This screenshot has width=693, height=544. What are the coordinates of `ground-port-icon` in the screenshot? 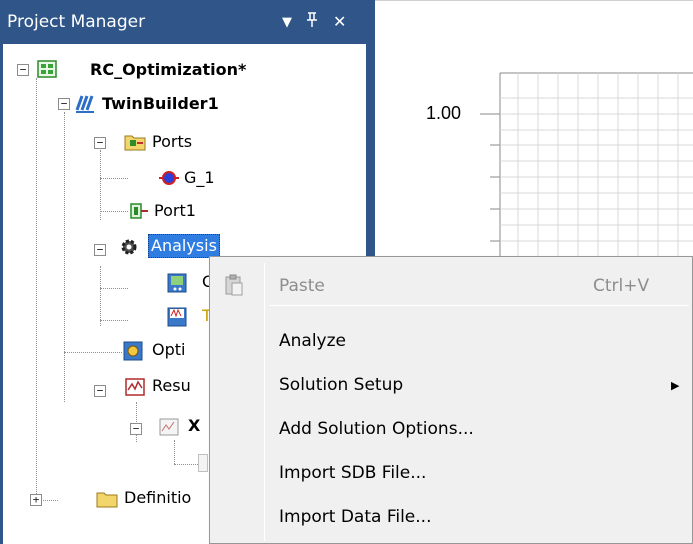 It's located at (169, 178).